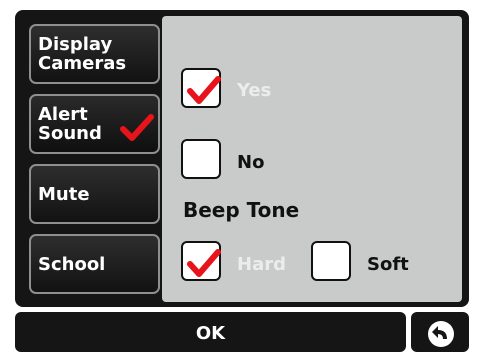 The height and width of the screenshot is (356, 480). What do you see at coordinates (70, 124) in the screenshot?
I see `sidebar-item-label: Alert Sound` at bounding box center [70, 124].